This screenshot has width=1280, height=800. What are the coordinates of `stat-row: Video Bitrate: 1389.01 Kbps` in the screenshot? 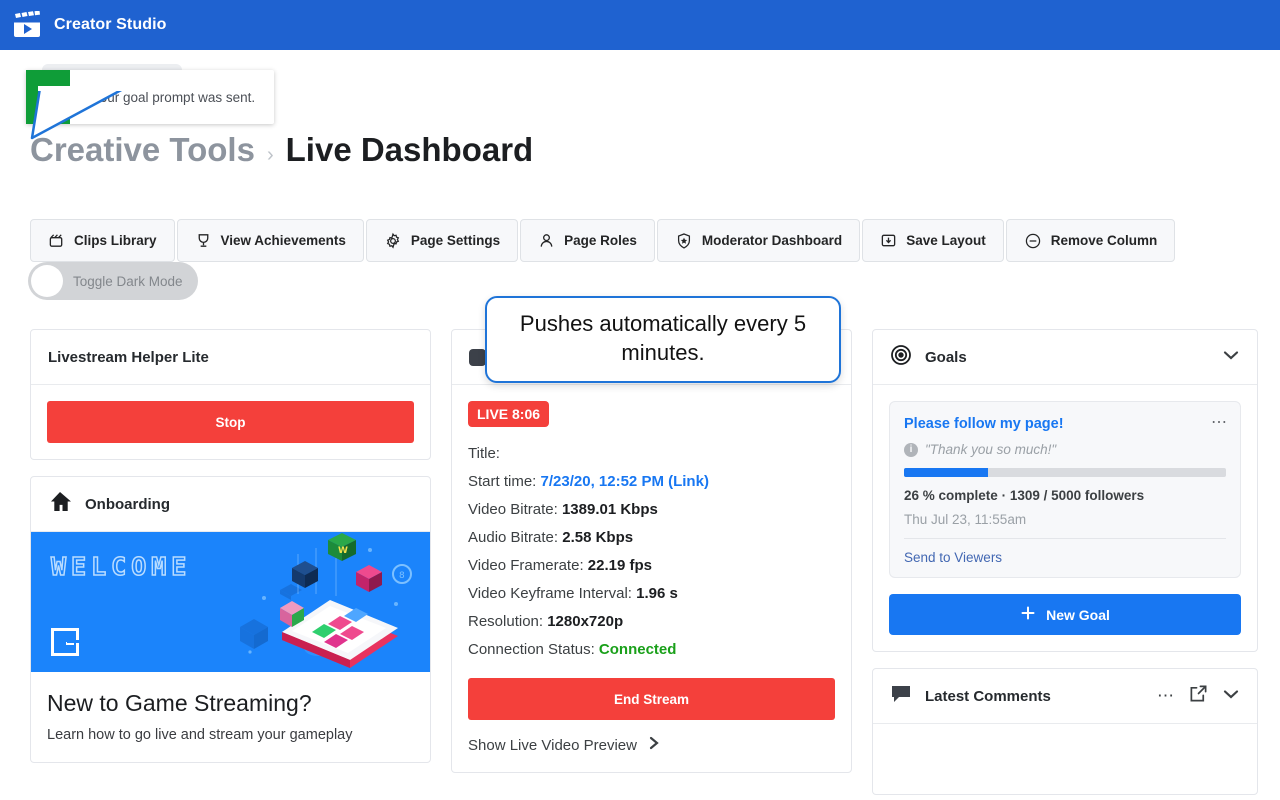 It's located at (651, 509).